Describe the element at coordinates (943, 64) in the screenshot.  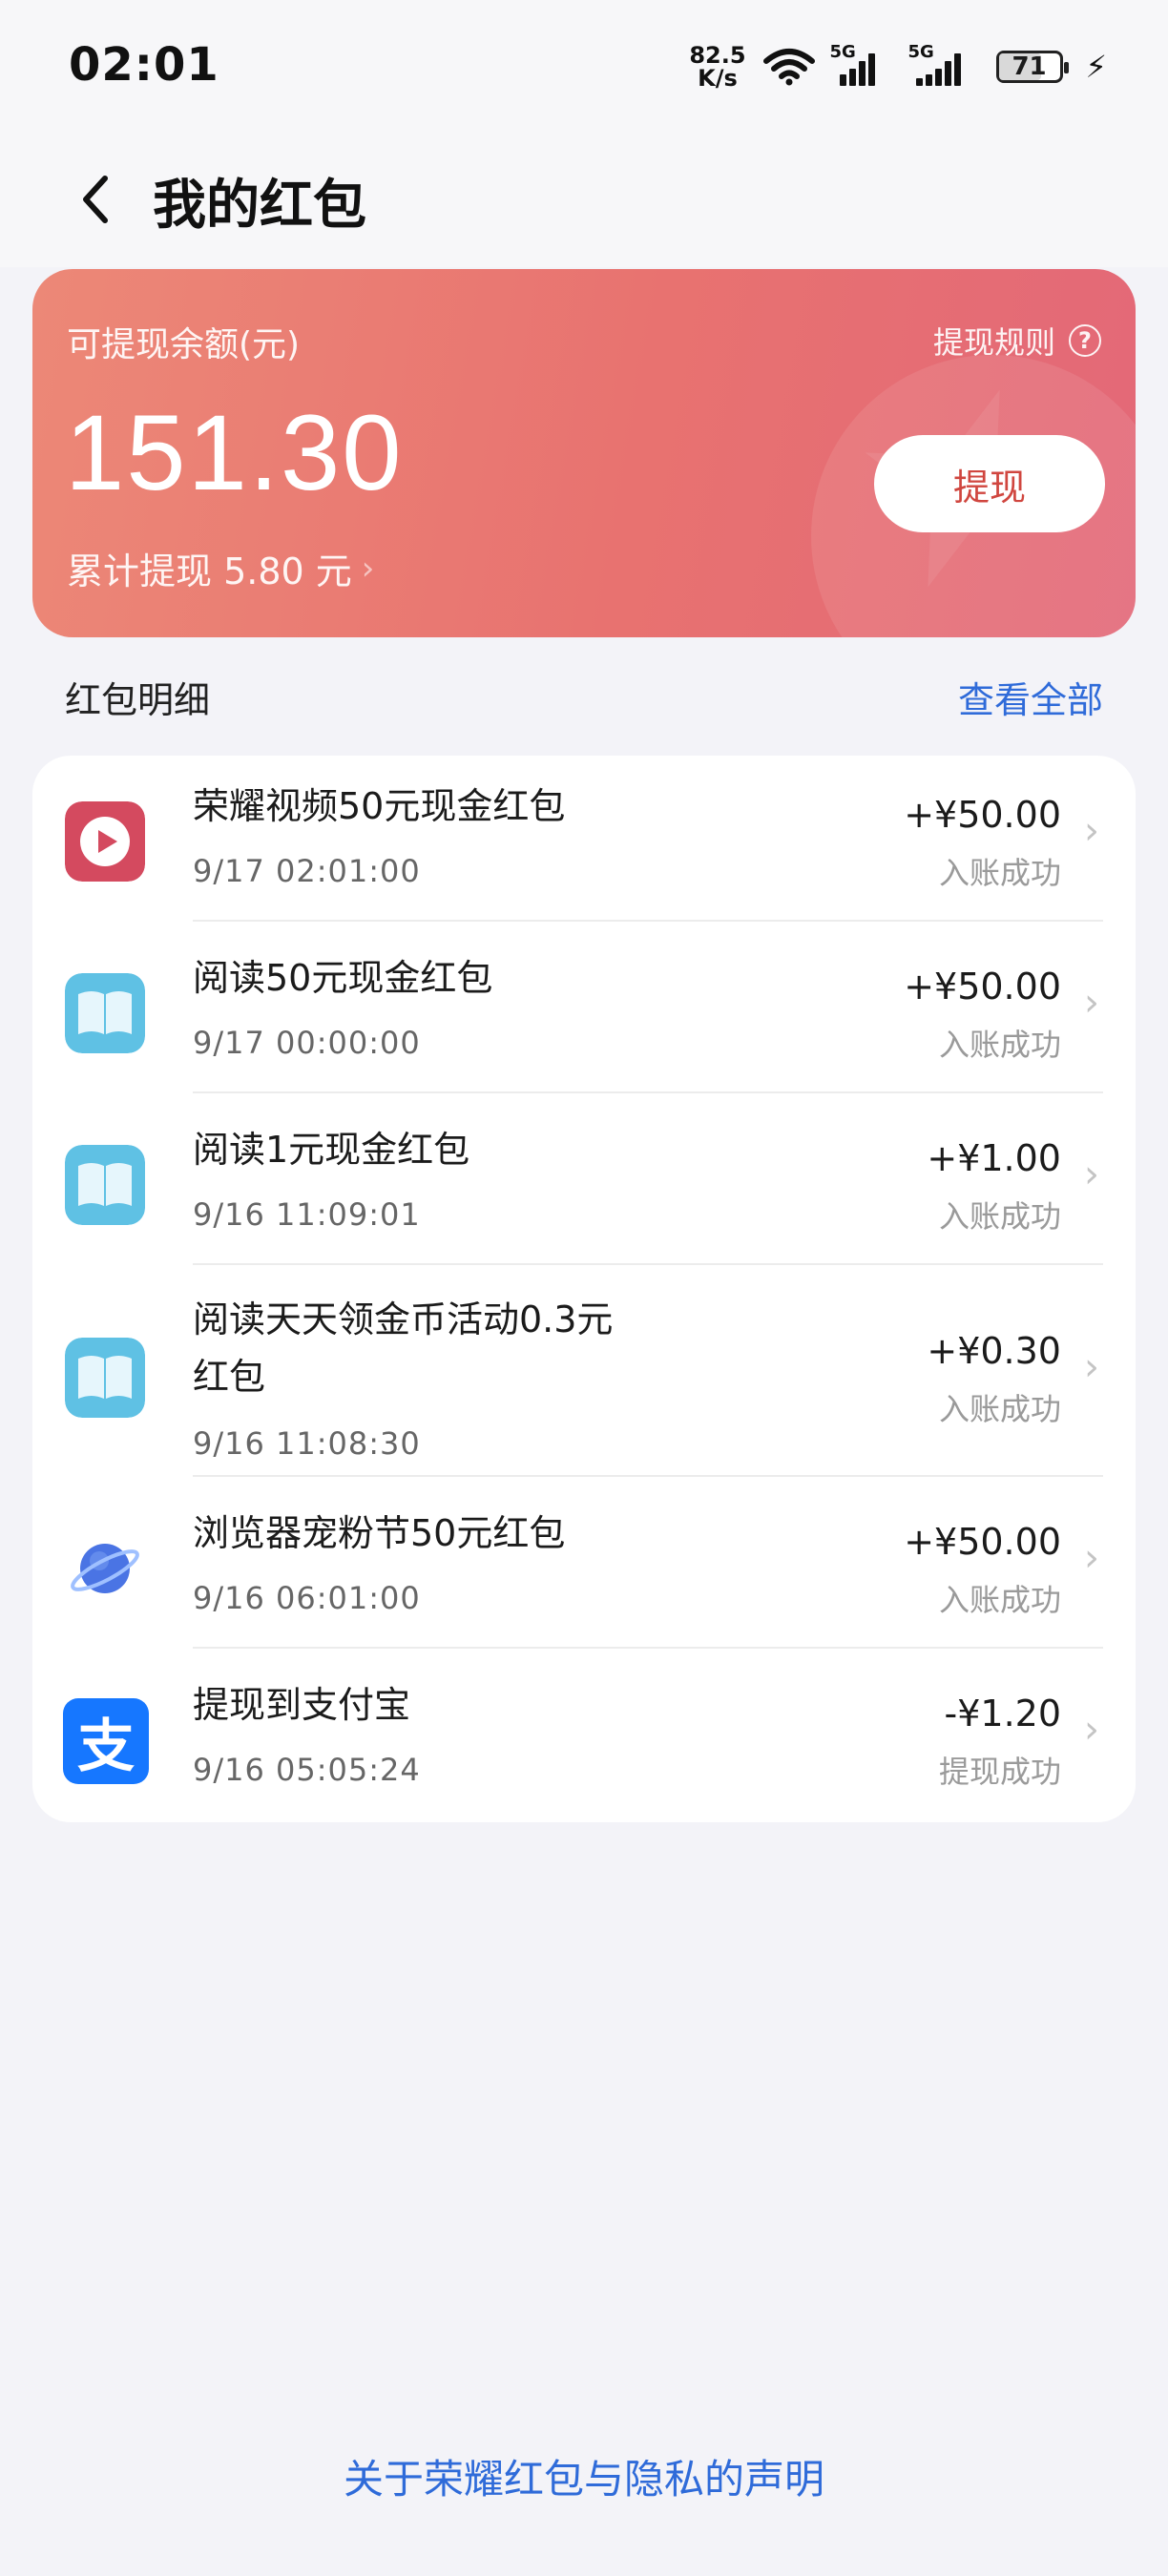
I see `signal-icon-sim2: 5G` at that location.